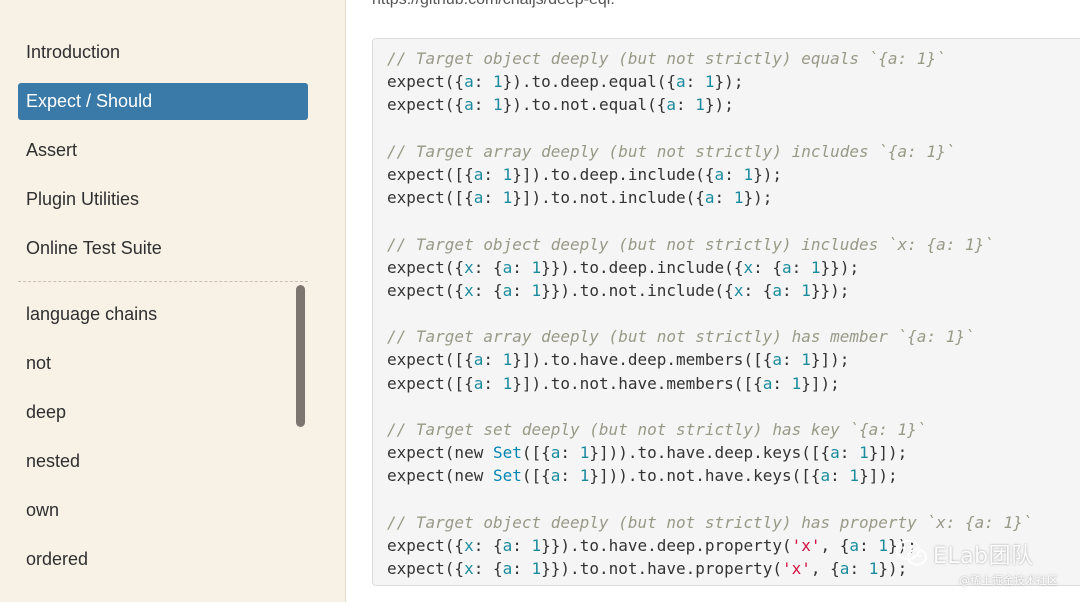 This screenshot has height=602, width=1080. What do you see at coordinates (153, 510) in the screenshot?
I see `sidebar-subitem-own: own` at bounding box center [153, 510].